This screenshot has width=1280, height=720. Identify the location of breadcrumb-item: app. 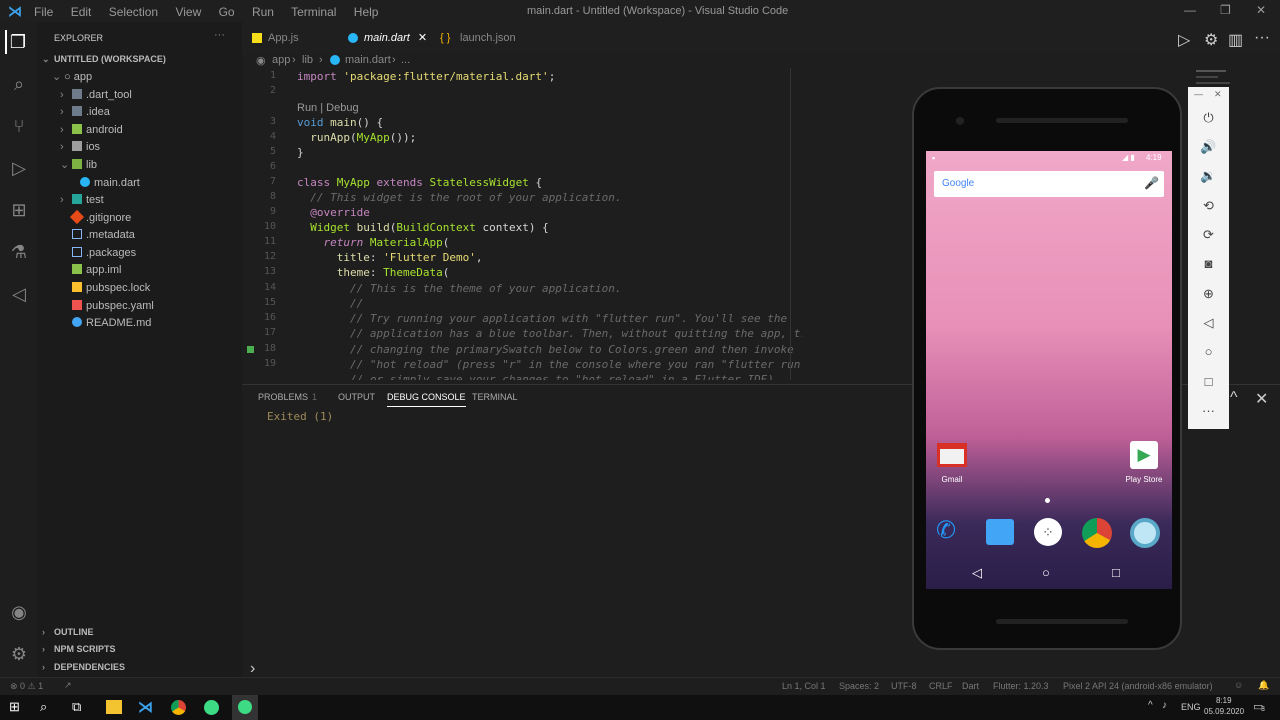
(281, 60).